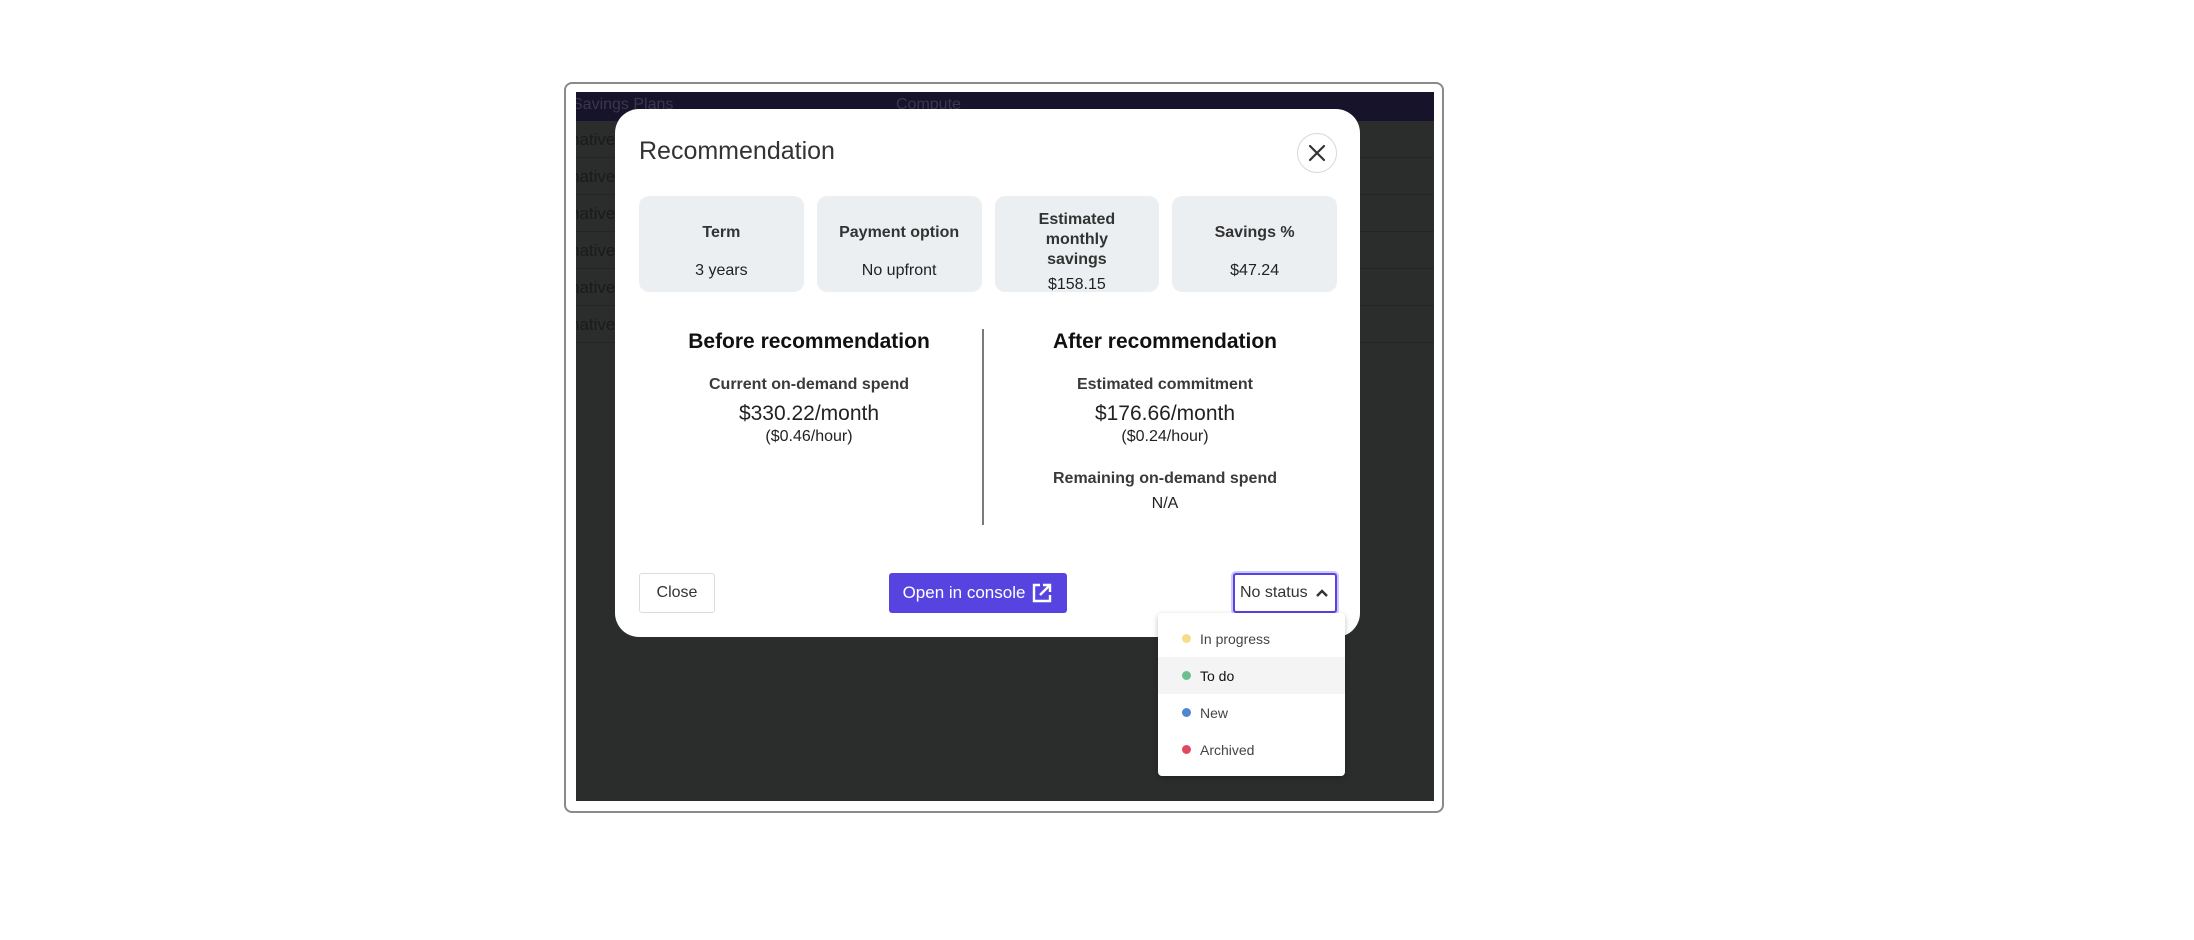 The height and width of the screenshot is (940, 2194). I want to click on modal-title: Recommendation, so click(737, 151).